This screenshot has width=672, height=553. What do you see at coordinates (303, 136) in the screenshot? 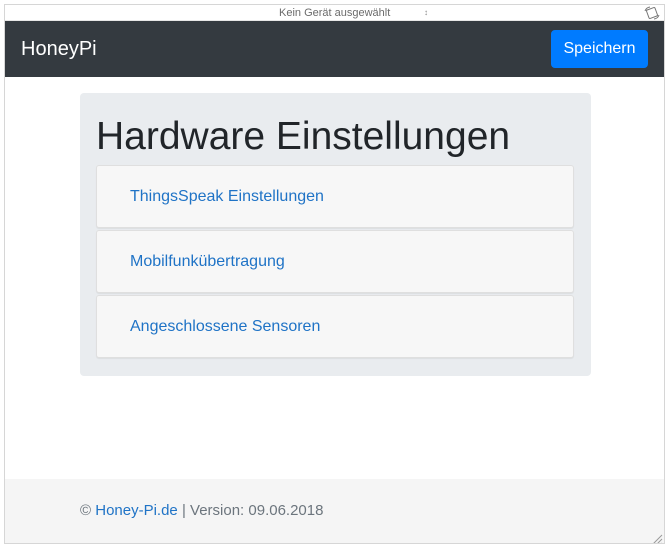
I see `page-title: Hardware Einstellungen` at bounding box center [303, 136].